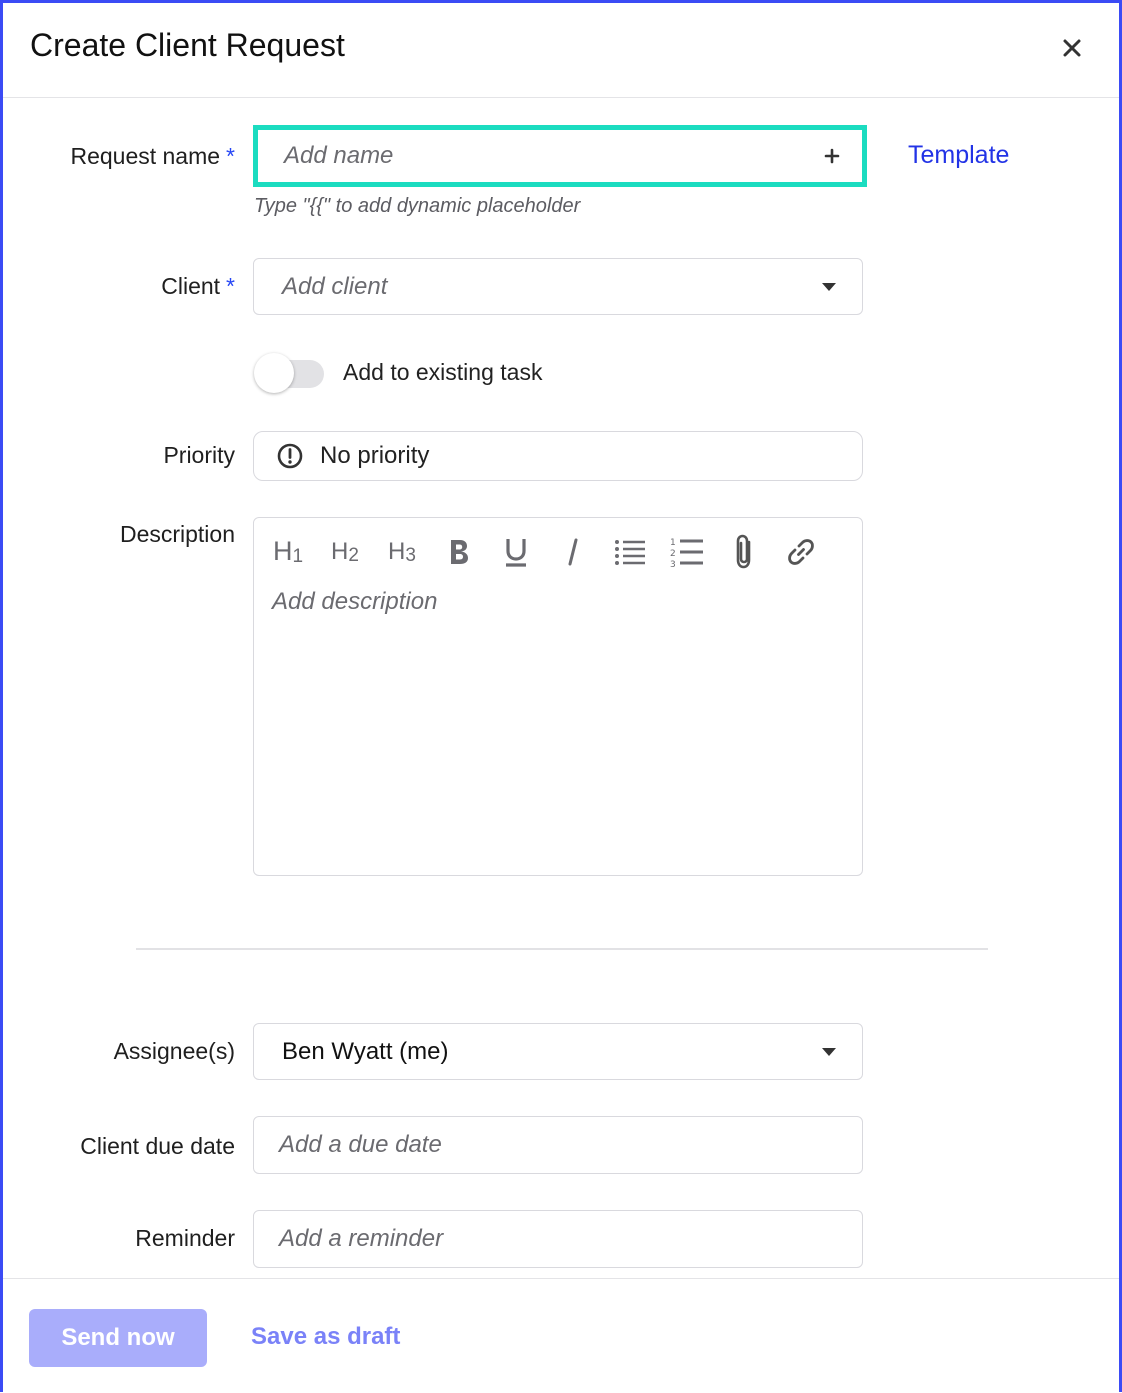 The image size is (1122, 1393). Describe the element at coordinates (361, 1238) in the screenshot. I see `reminder-placeholder: Add a reminder` at that location.